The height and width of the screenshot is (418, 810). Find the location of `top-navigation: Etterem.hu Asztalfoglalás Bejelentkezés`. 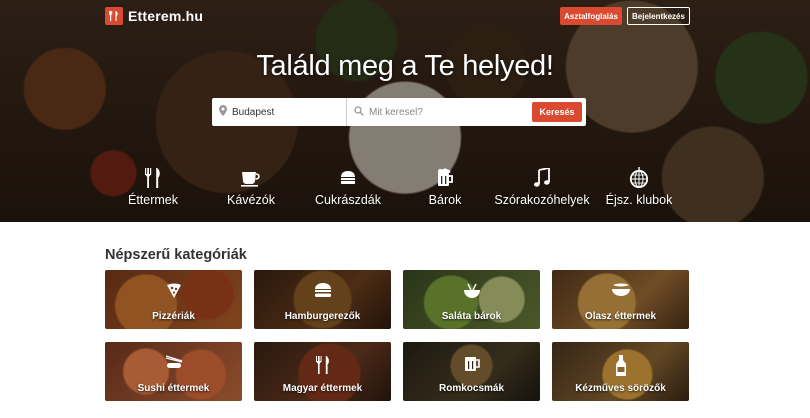

top-navigation: Etterem.hu Asztalfoglalás Bejelentkezés is located at coordinates (405, 17).